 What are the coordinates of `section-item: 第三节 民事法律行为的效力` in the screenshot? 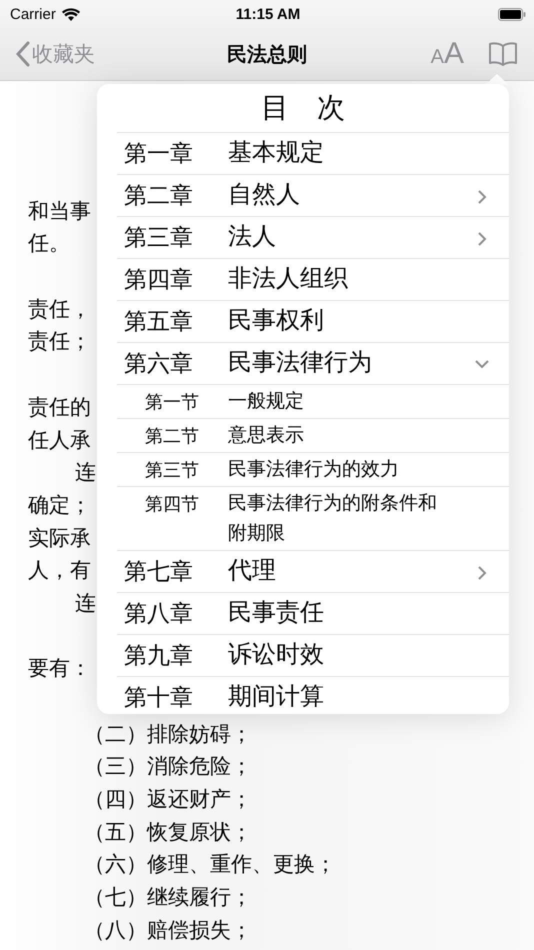 It's located at (313, 469).